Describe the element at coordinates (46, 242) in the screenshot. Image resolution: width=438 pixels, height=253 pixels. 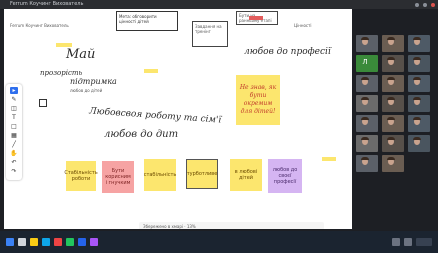
I see `browser-icon` at that location.